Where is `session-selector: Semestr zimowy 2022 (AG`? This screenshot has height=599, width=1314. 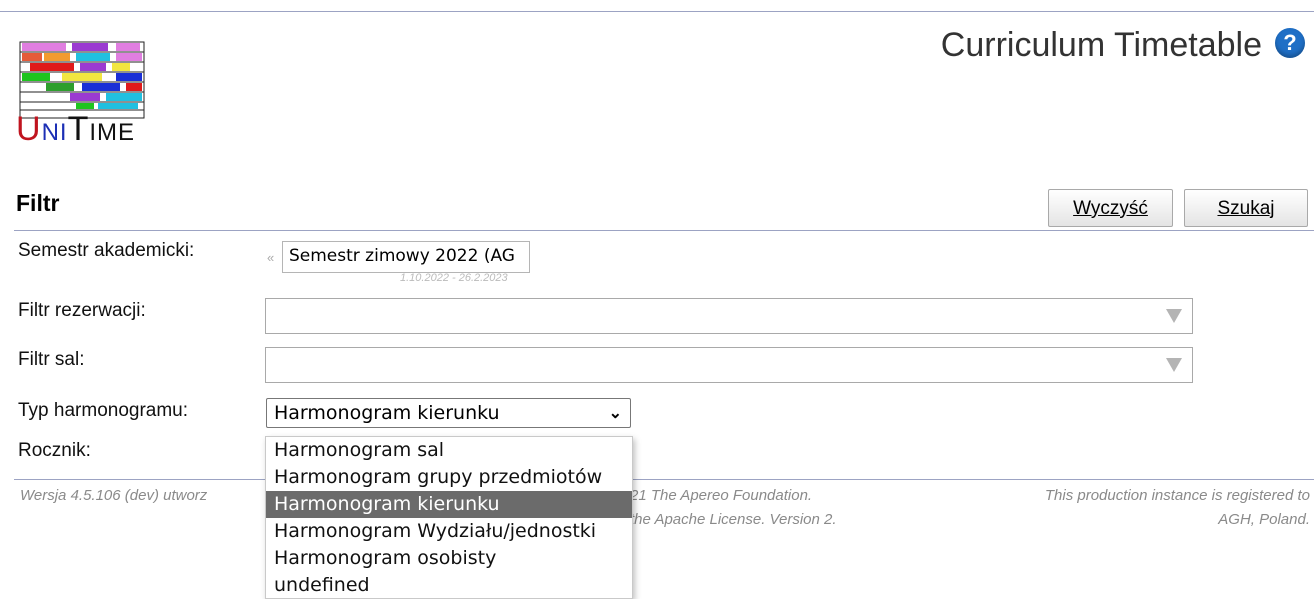 session-selector: Semestr zimowy 2022 (AG is located at coordinates (406, 257).